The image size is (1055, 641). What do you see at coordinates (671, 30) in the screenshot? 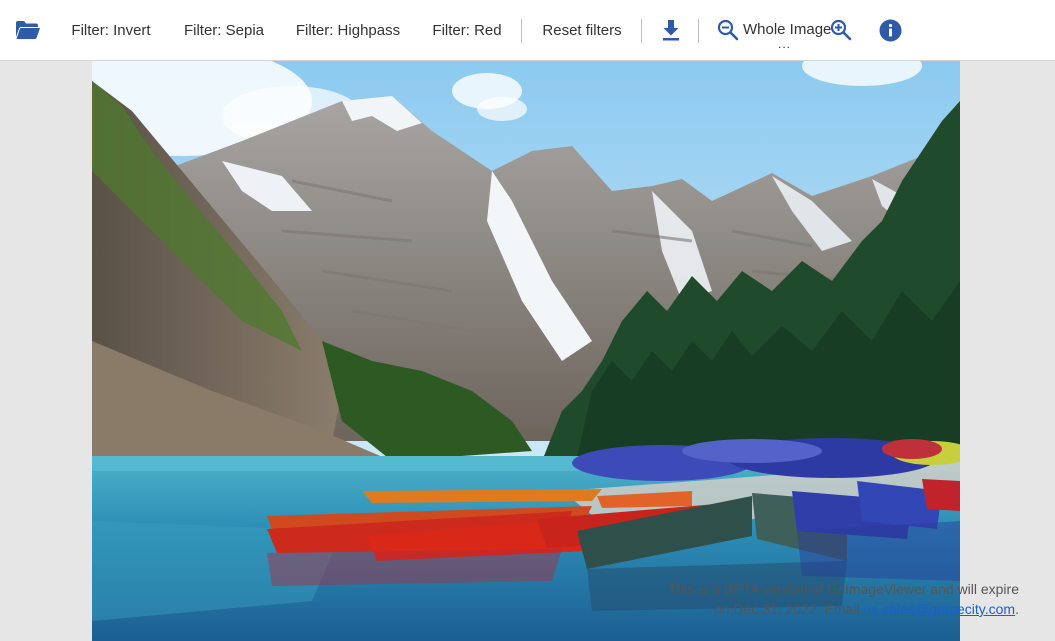
I see `download-icon` at bounding box center [671, 30].